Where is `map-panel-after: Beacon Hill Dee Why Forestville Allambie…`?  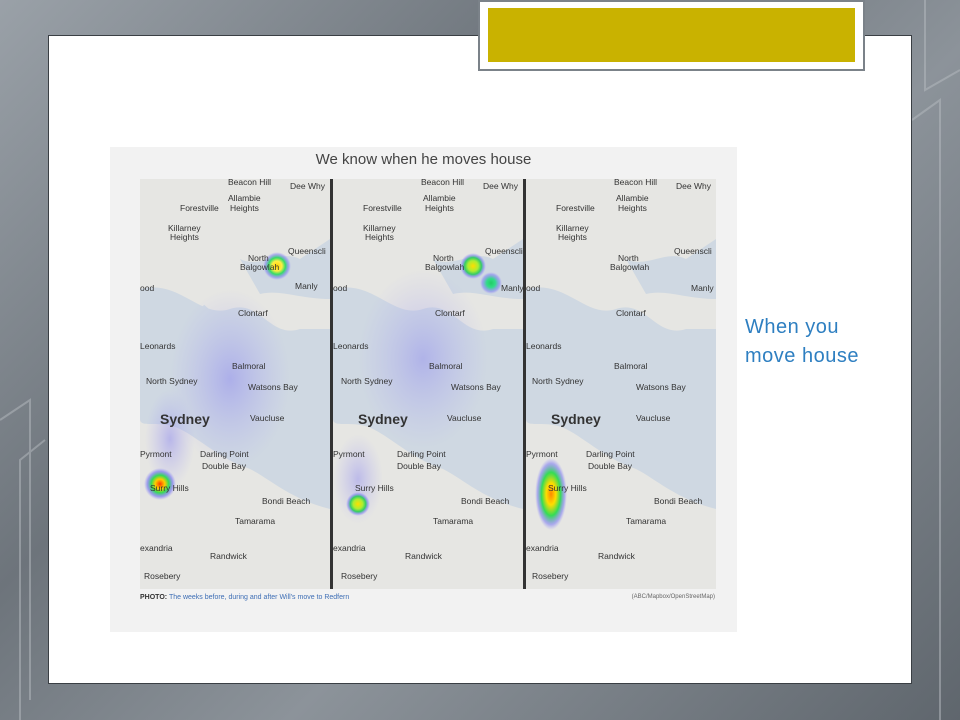
map-panel-after: Beacon Hill Dee Why Forestville Allambie… is located at coordinates (621, 384).